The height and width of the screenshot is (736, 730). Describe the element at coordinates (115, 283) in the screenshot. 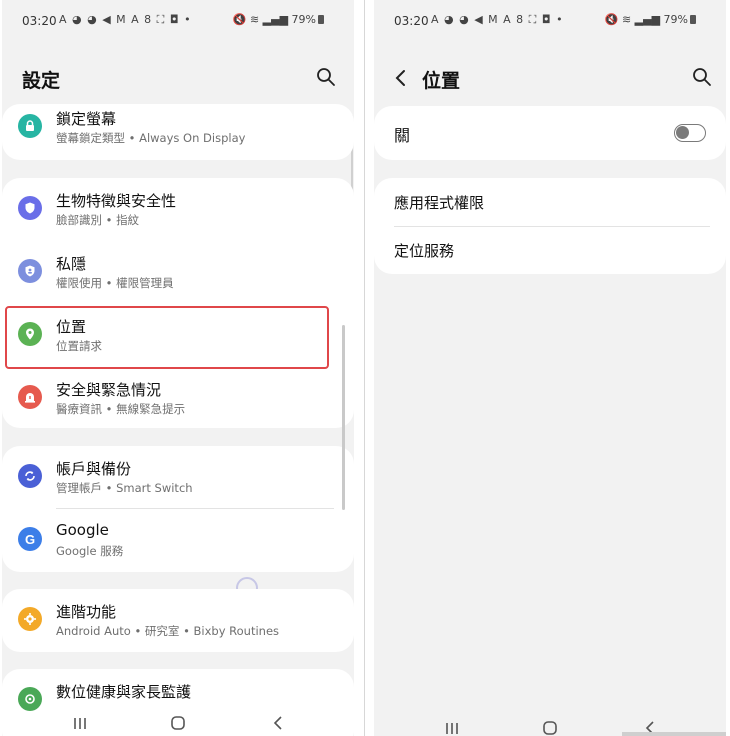

I see `item-subtitle: 權限使用 • 權限管理員` at that location.